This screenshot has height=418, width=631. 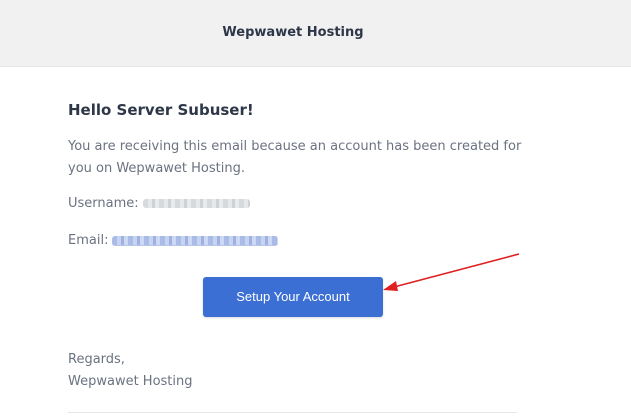 I want to click on email-value-redacted-link, so click(x=195, y=240).